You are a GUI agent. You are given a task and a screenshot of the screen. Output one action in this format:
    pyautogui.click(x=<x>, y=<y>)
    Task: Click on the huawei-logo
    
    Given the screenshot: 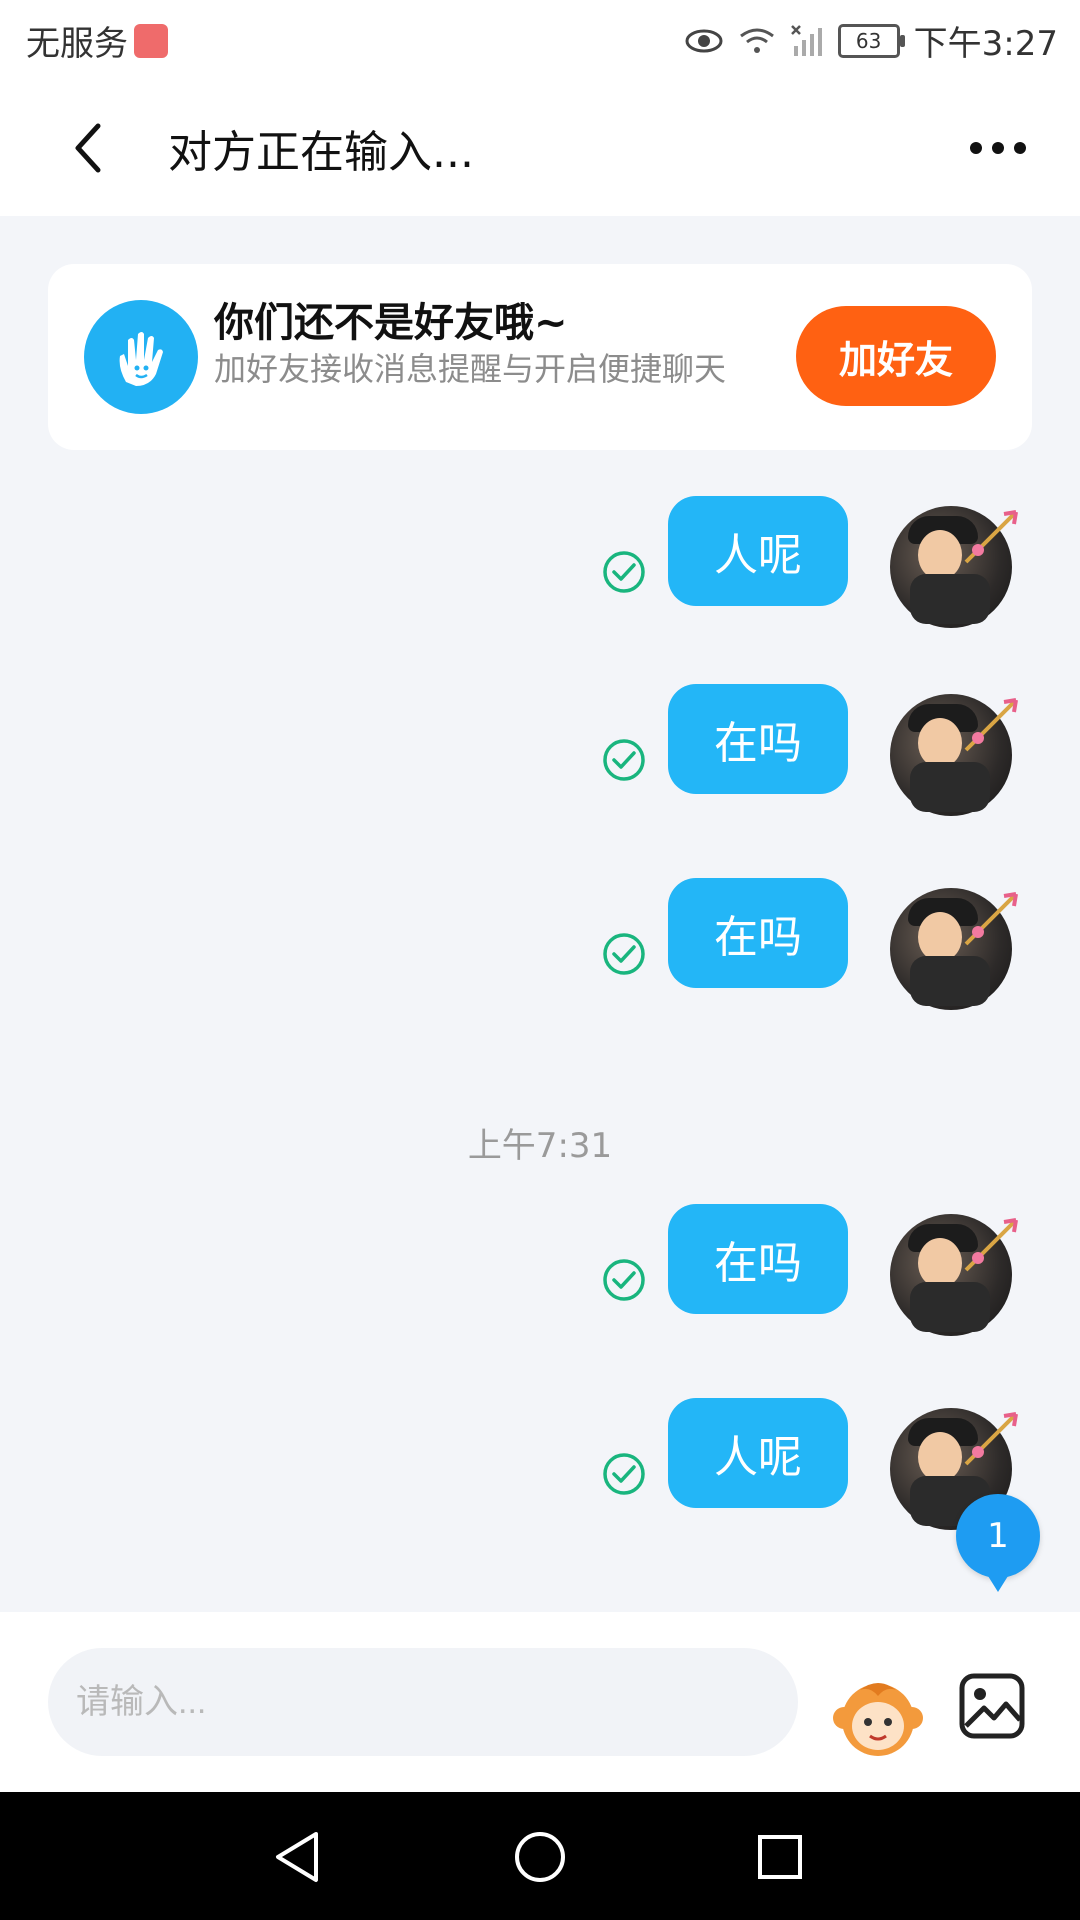 What is the action you would take?
    pyautogui.click(x=151, y=40)
    